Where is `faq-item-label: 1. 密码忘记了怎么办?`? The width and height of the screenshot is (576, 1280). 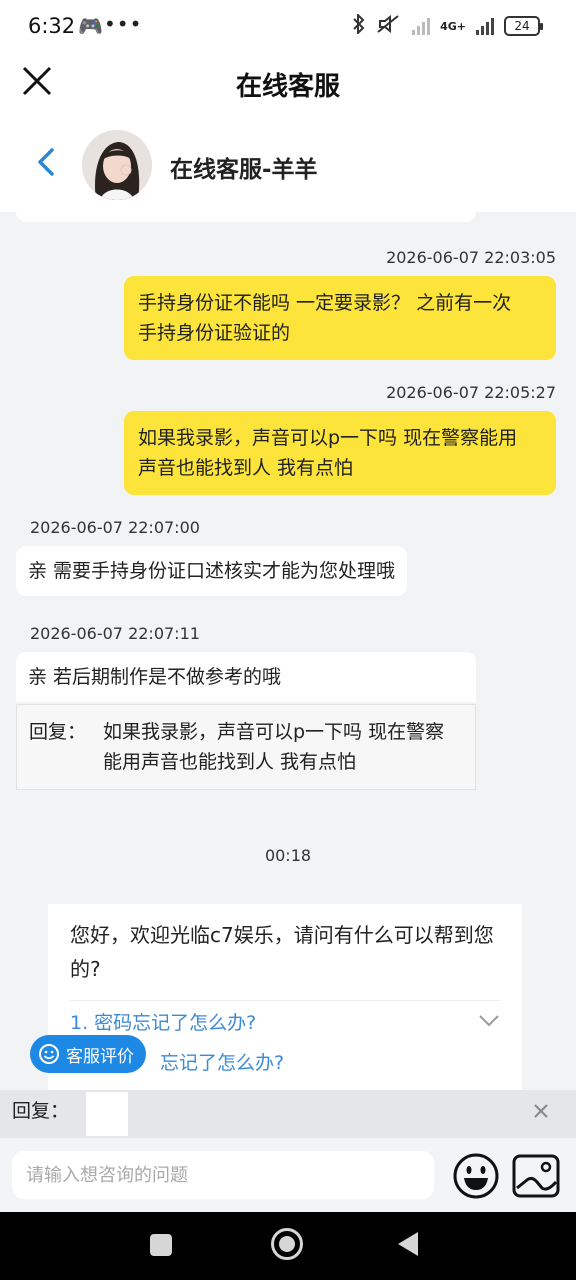 faq-item-label: 1. 密码忘记了怎么办? is located at coordinates (163, 1022).